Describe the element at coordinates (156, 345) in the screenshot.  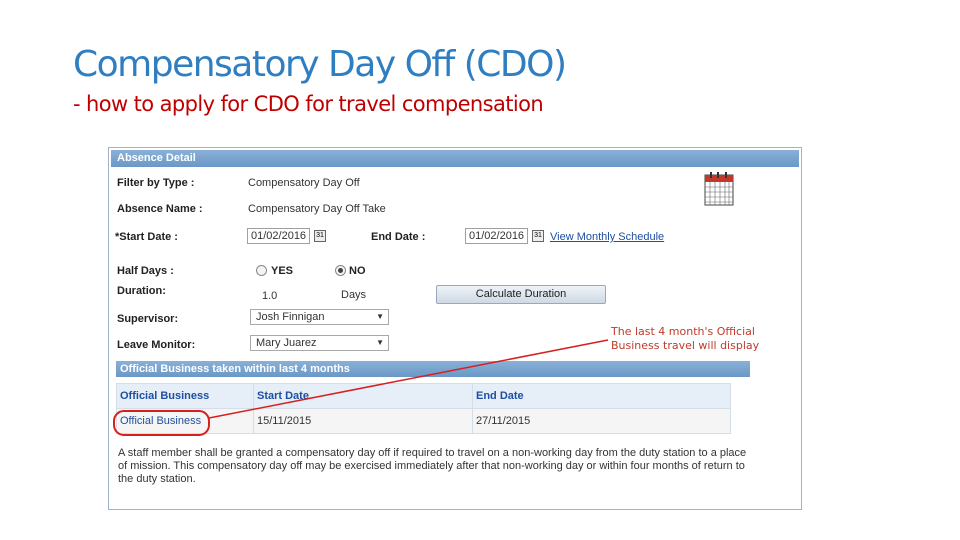
I see `leave-monitor-label: Leave Monitor:` at that location.